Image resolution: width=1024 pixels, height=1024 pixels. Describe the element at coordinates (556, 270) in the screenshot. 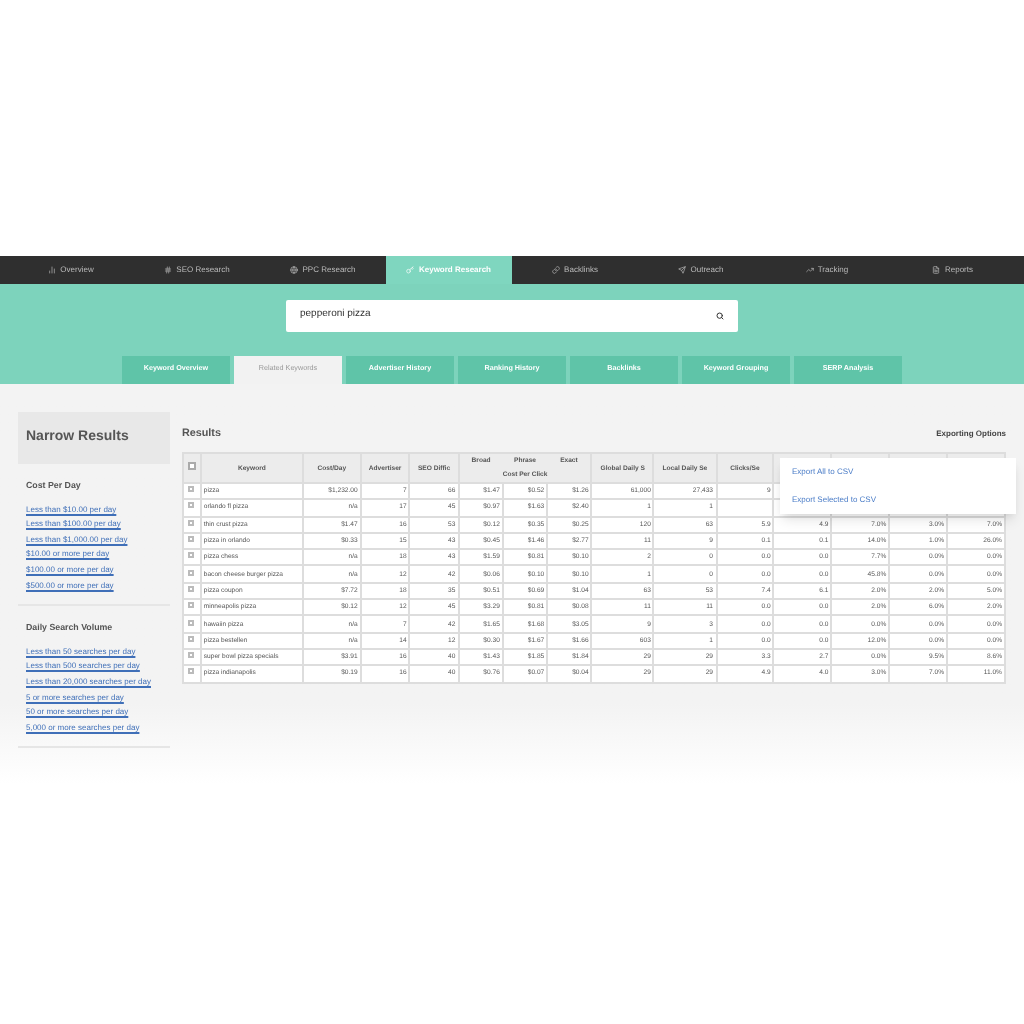

I see `link-icon` at that location.